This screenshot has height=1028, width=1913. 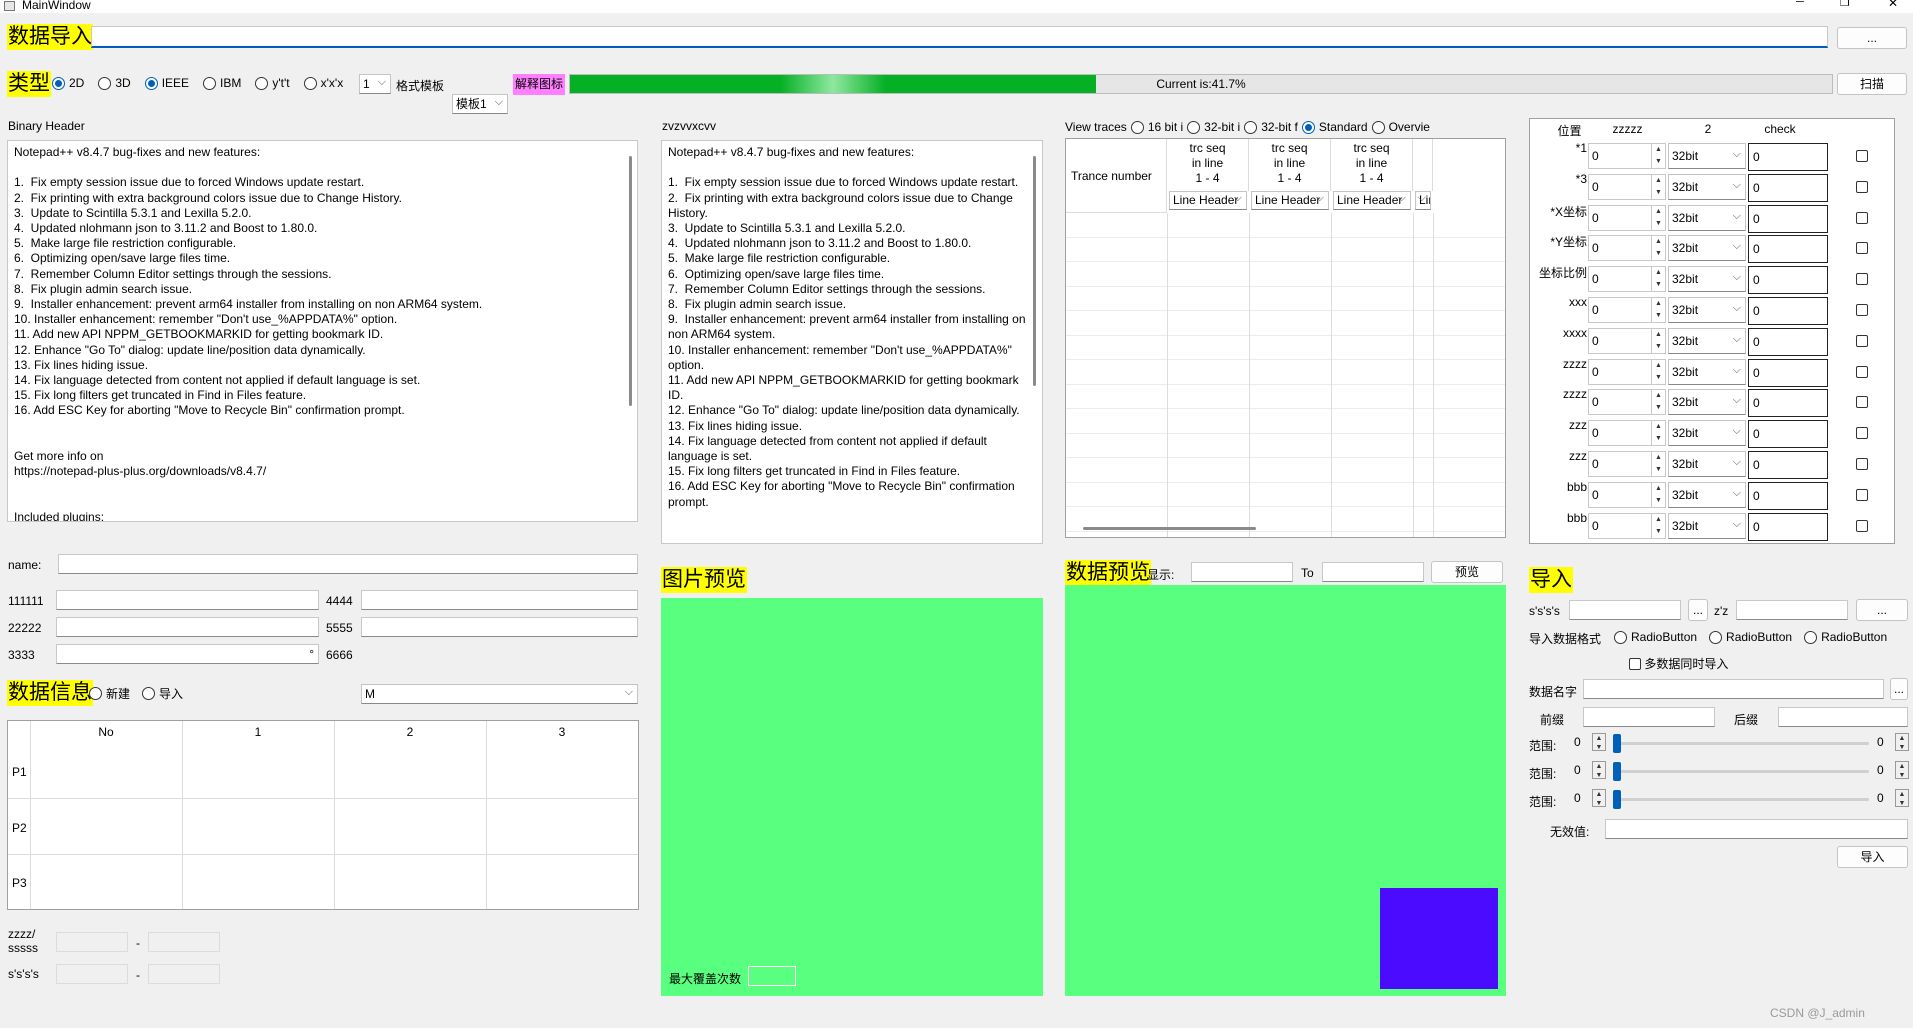 I want to click on traces-column-header, so click(x=1423, y=165).